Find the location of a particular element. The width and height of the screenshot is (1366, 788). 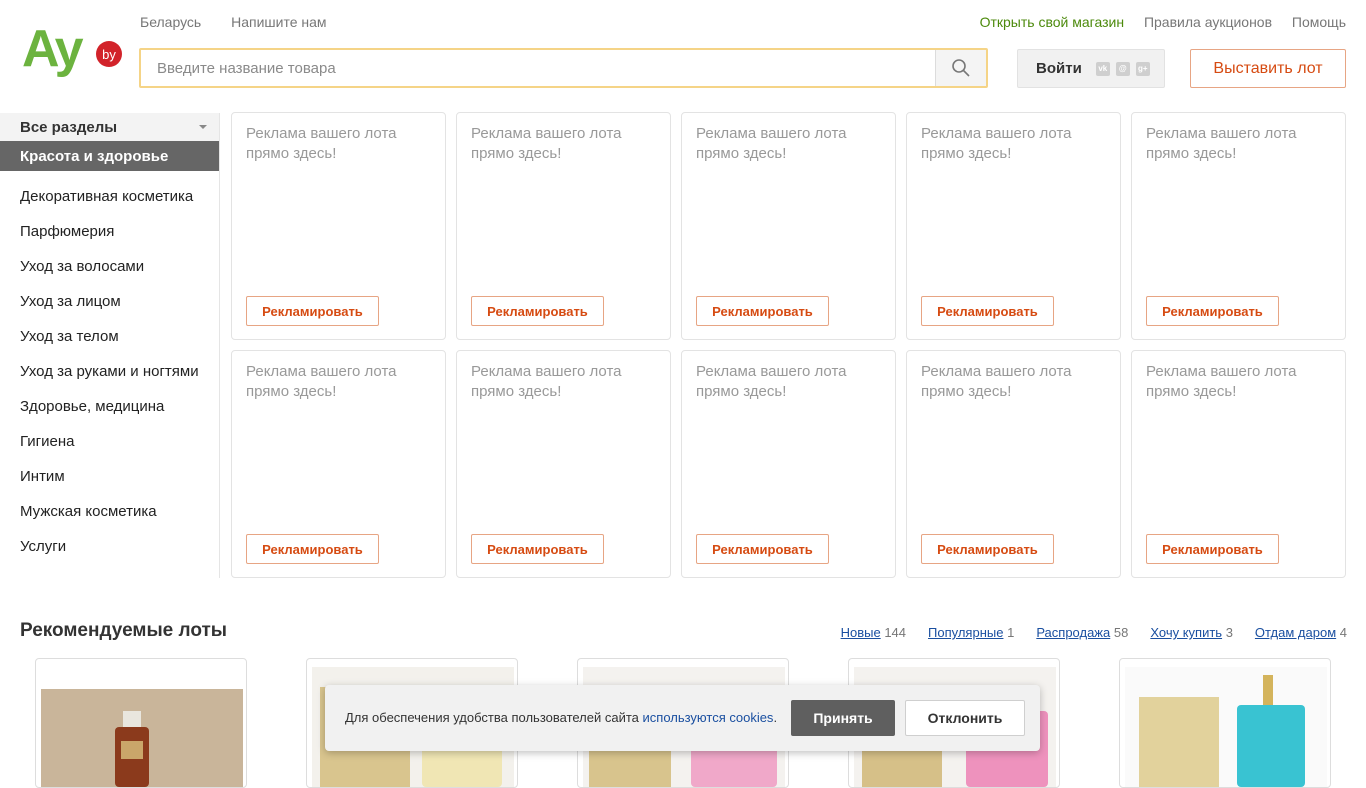

site-logo: Ay by is located at coordinates (73, 50).